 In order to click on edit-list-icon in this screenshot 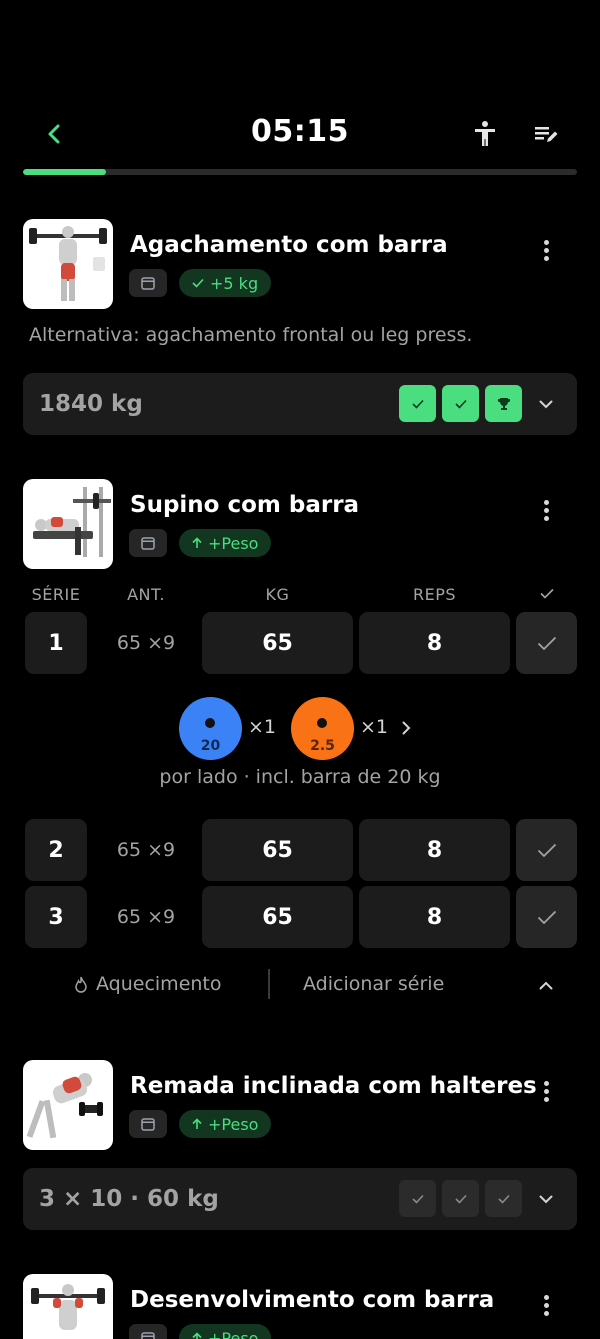, I will do `click(546, 134)`.